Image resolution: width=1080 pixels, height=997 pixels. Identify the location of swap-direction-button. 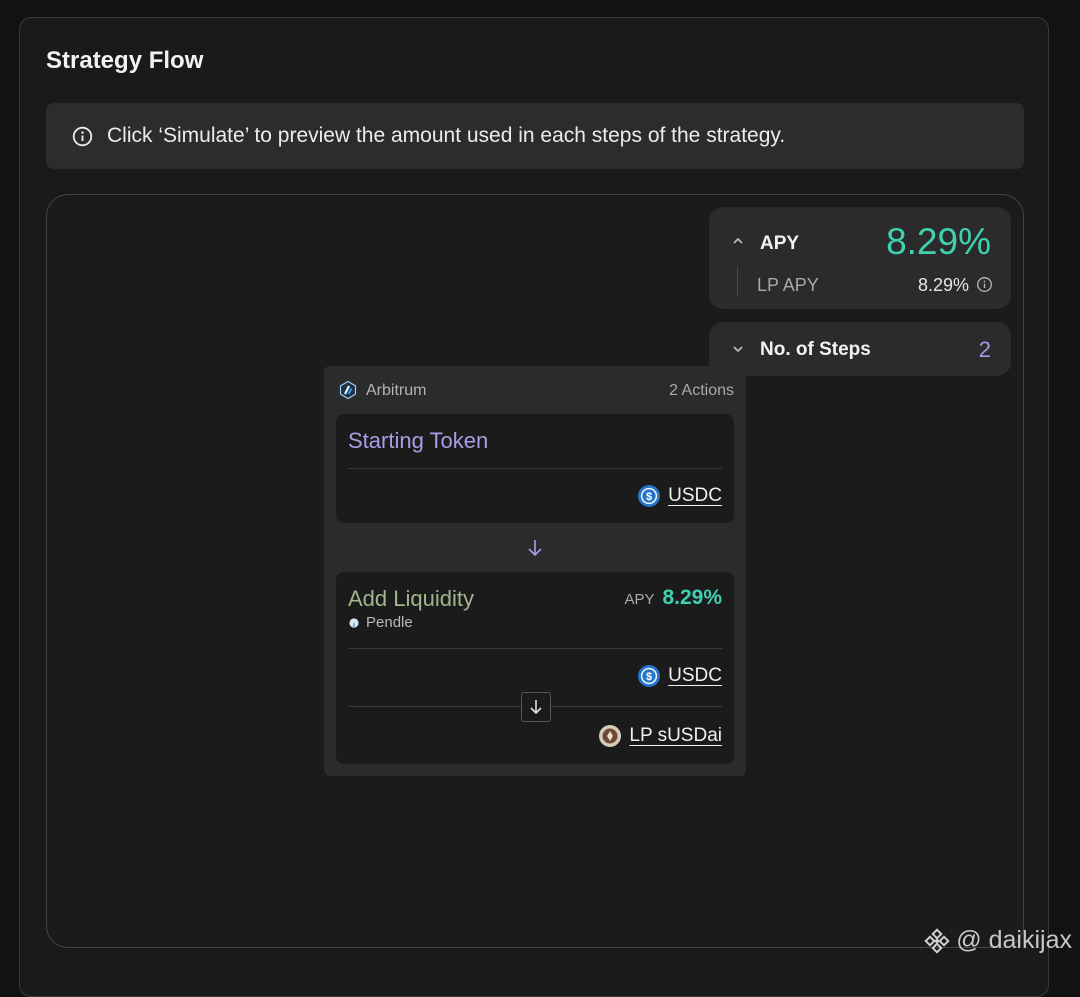
(536, 707).